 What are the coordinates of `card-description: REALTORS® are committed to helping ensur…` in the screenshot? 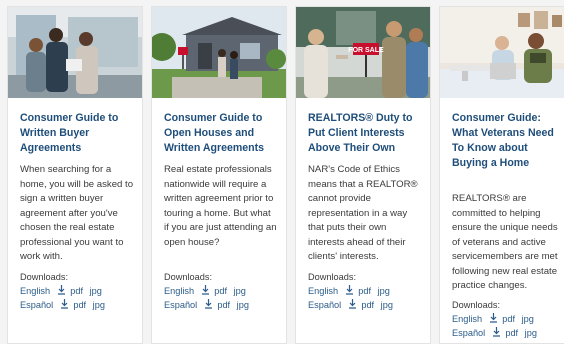 It's located at (505, 242).